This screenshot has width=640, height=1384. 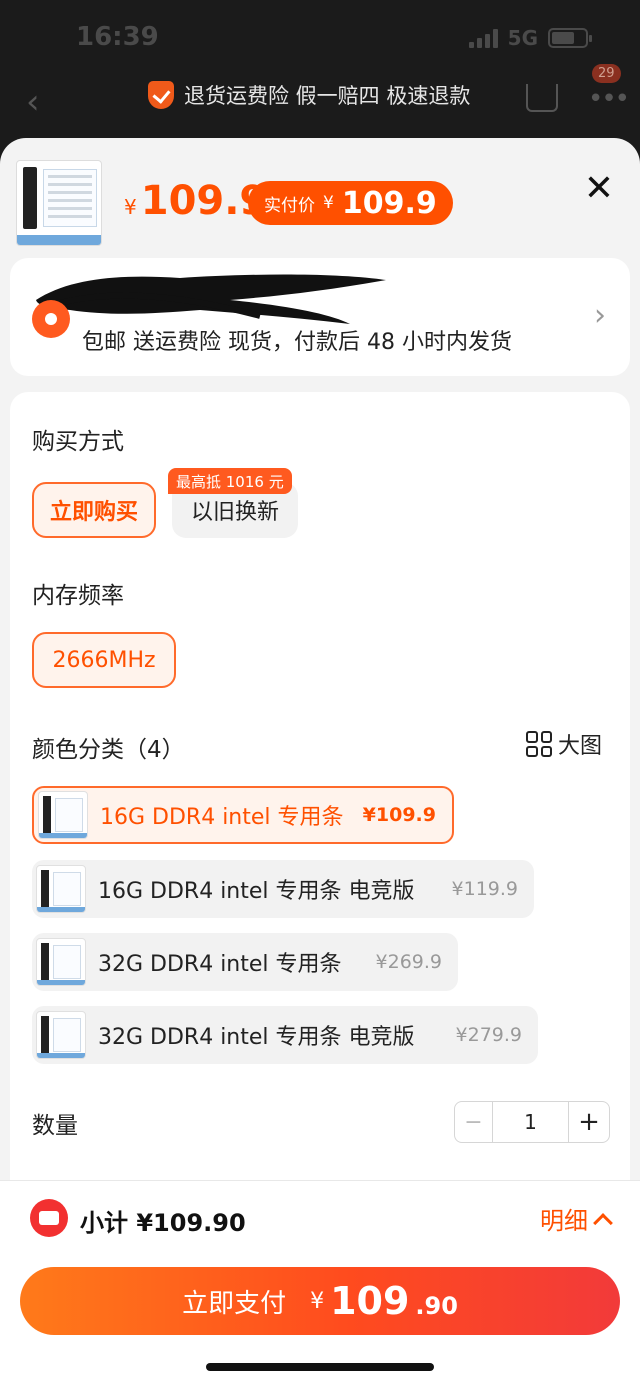 I want to click on paid-price-pill: 实付价 ¥ 109.9, so click(x=350, y=203).